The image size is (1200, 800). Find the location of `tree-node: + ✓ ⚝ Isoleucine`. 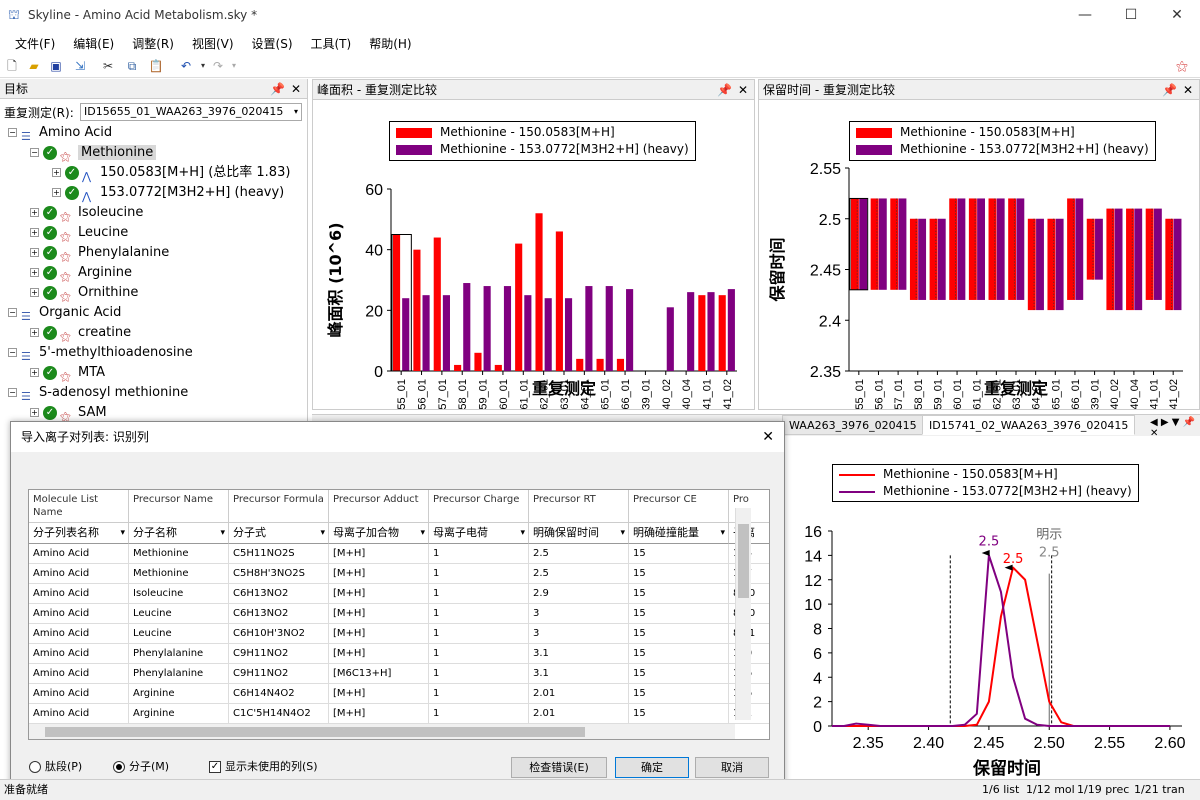

tree-node: + ✓ ⚝ Isoleucine is located at coordinates (86, 213).